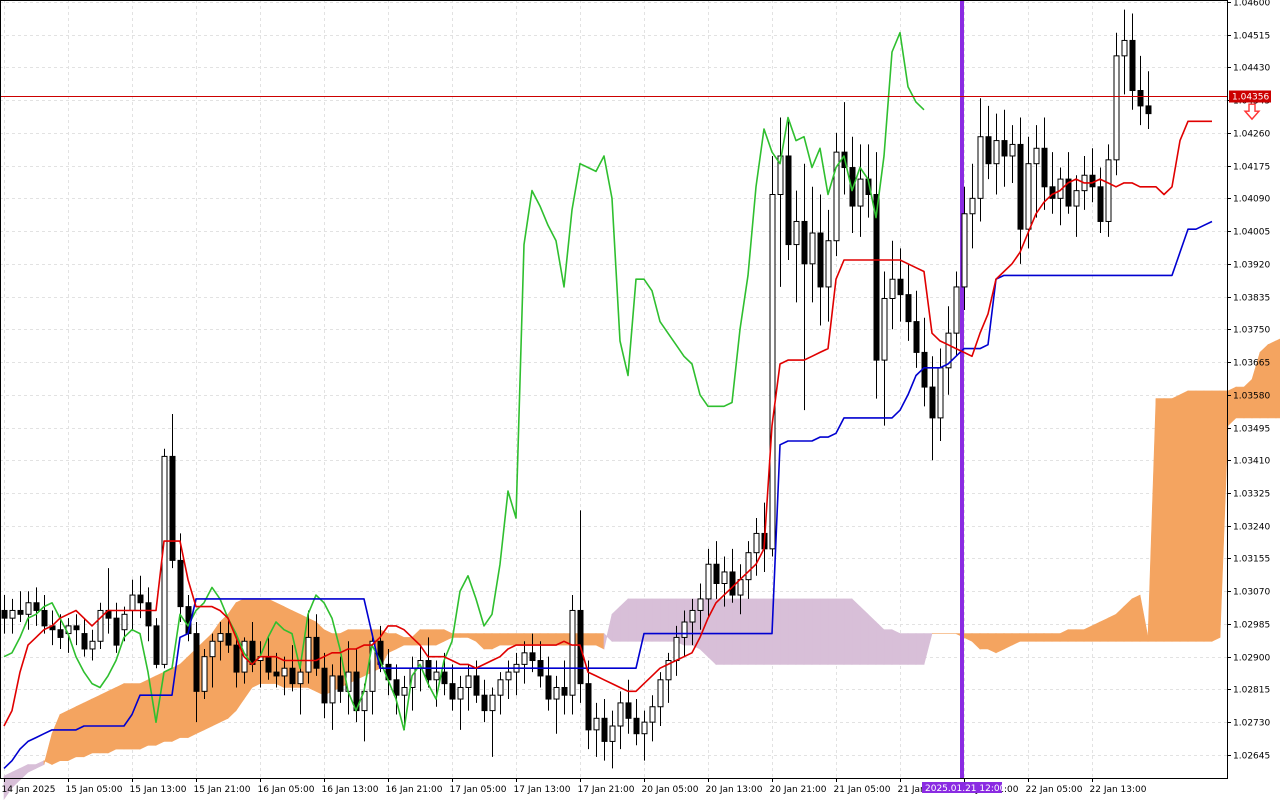 The width and height of the screenshot is (1280, 800). What do you see at coordinates (1250, 98) in the screenshot?
I see `current-price-label: 1.04356` at bounding box center [1250, 98].